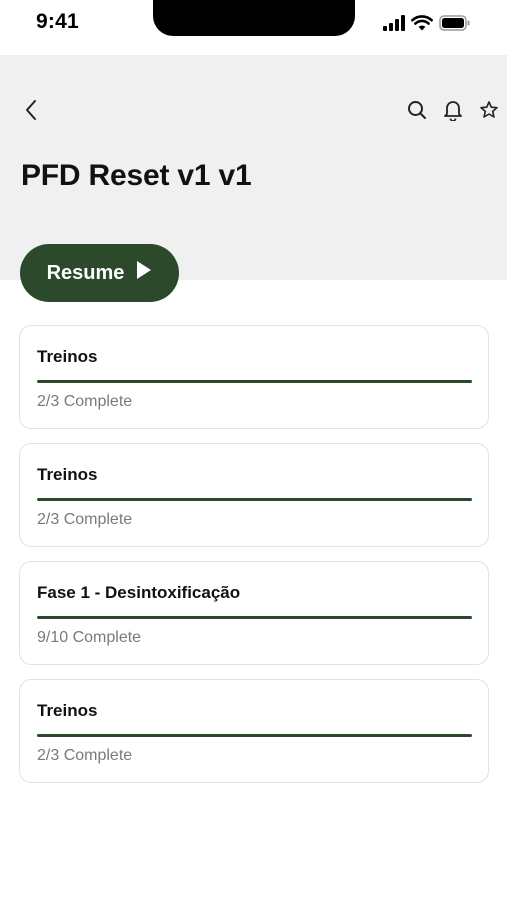 This screenshot has height=900, width=507. I want to click on module-card: Fase 1 - Desintoxificação 9/10 Complete, so click(254, 613).